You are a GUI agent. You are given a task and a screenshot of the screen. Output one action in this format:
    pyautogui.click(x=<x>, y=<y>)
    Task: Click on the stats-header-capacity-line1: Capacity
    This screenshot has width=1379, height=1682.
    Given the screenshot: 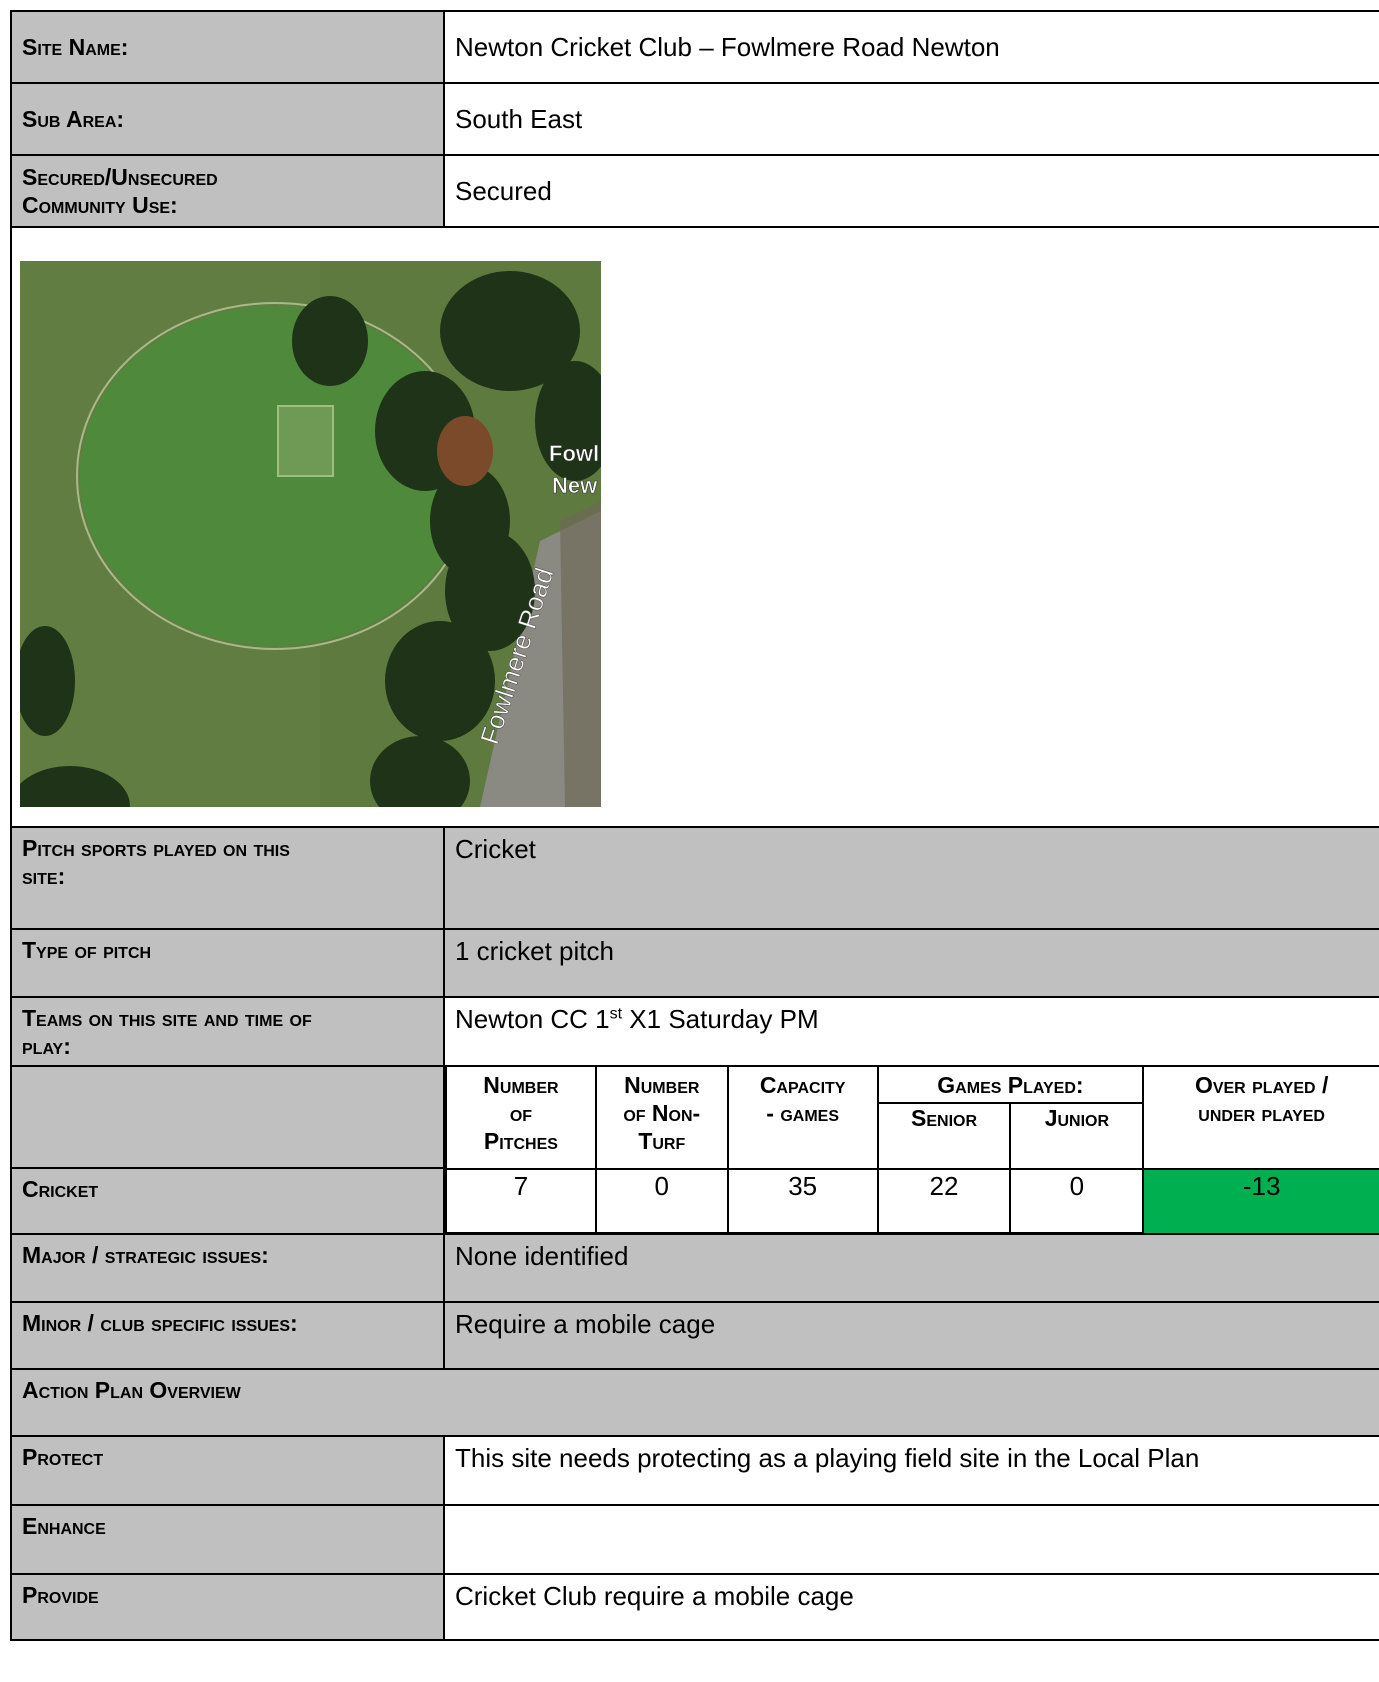 What is the action you would take?
    pyautogui.click(x=802, y=1085)
    